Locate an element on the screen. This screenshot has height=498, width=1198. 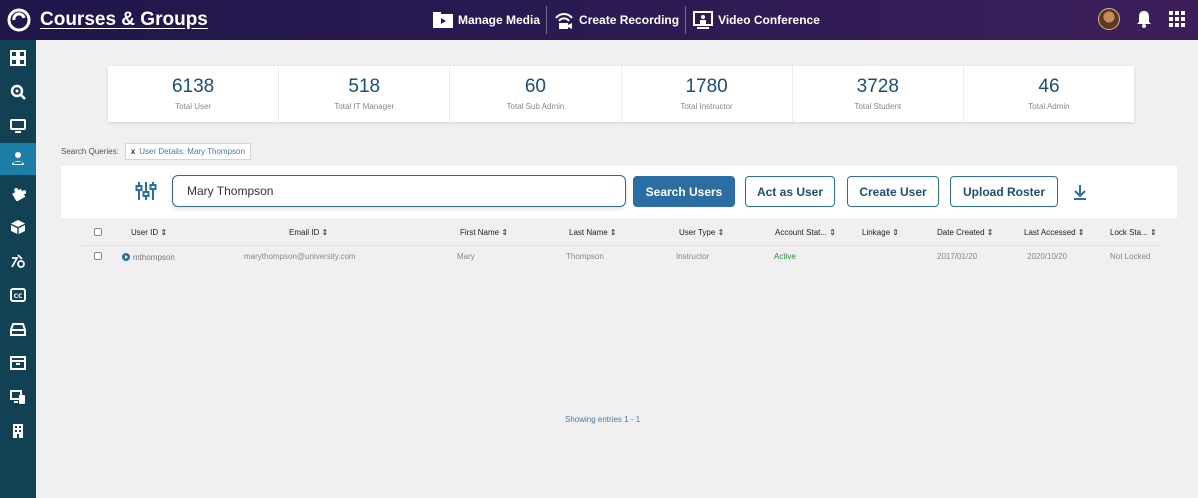
email-cell: marythompson@university.com is located at coordinates (300, 256).